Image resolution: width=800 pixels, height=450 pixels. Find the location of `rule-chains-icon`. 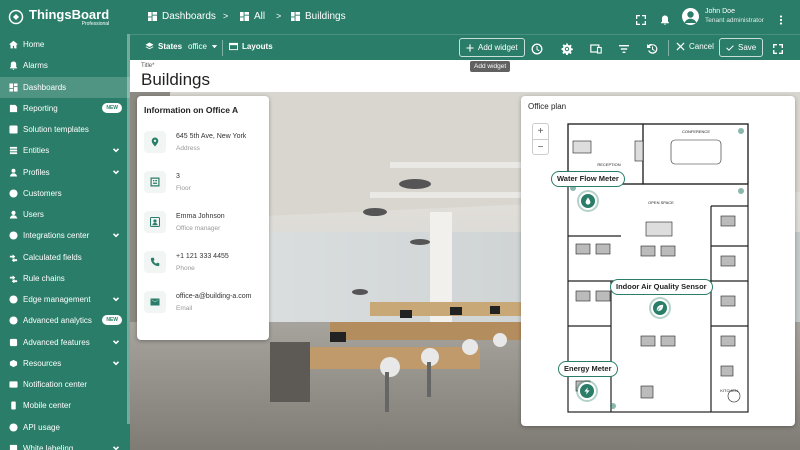

rule-chains-icon is located at coordinates (13, 279).